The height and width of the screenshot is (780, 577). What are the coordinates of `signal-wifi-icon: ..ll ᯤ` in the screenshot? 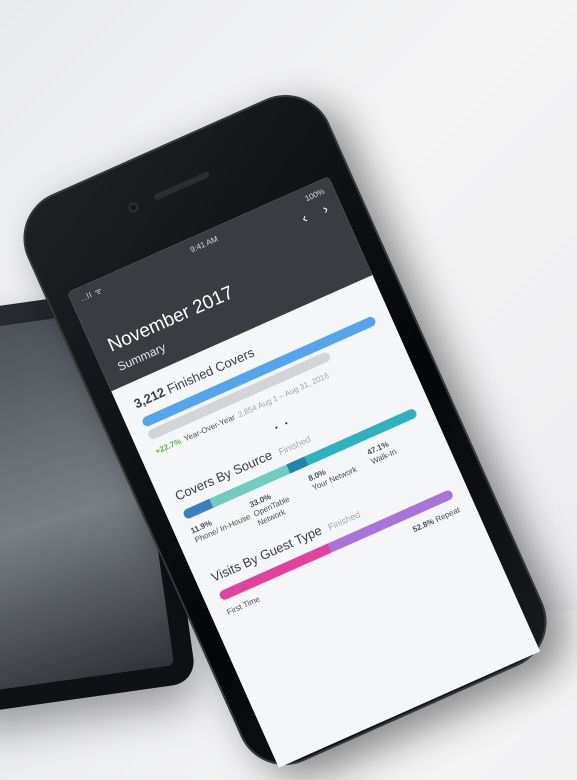 It's located at (92, 294).